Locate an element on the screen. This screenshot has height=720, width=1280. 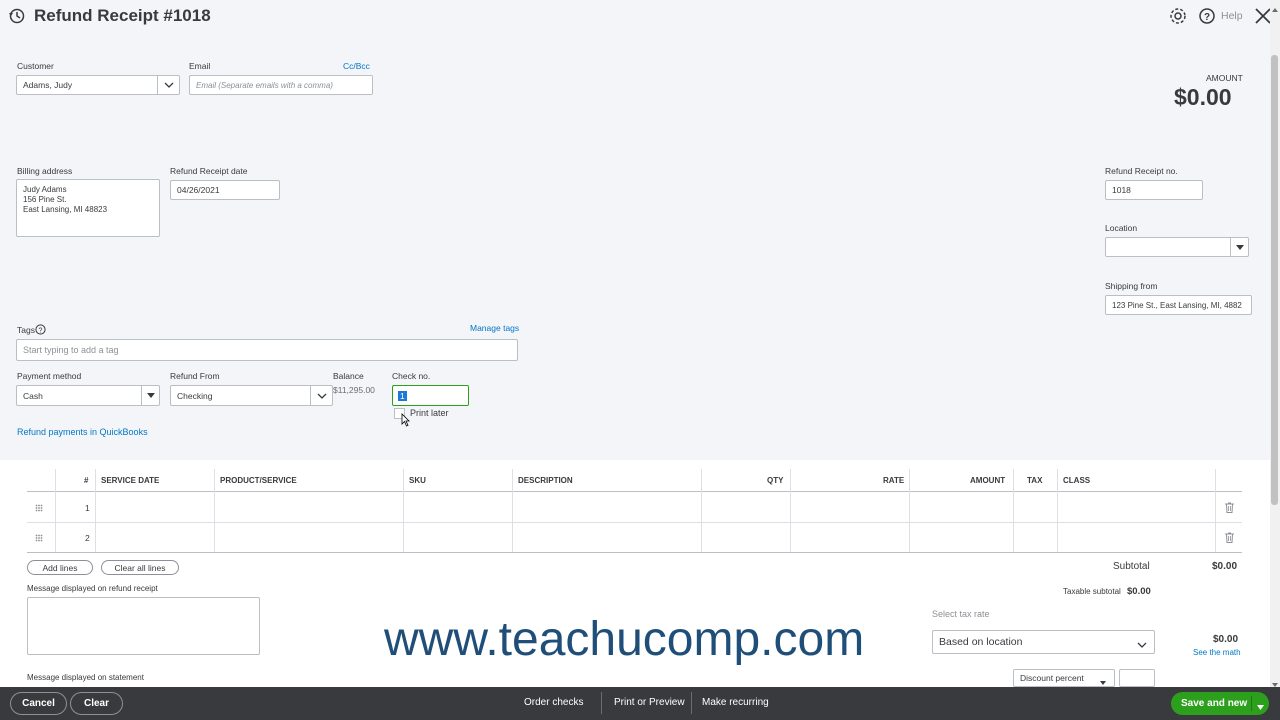
billing-line-2: 156 Pine St. is located at coordinates (45, 199).